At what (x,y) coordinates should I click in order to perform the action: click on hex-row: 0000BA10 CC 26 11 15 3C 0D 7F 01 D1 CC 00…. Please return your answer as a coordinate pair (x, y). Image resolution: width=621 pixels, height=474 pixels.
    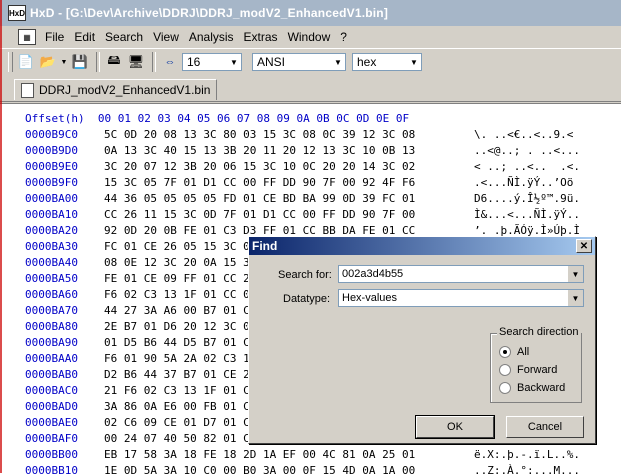
    Looking at the image, I should click on (302, 216).